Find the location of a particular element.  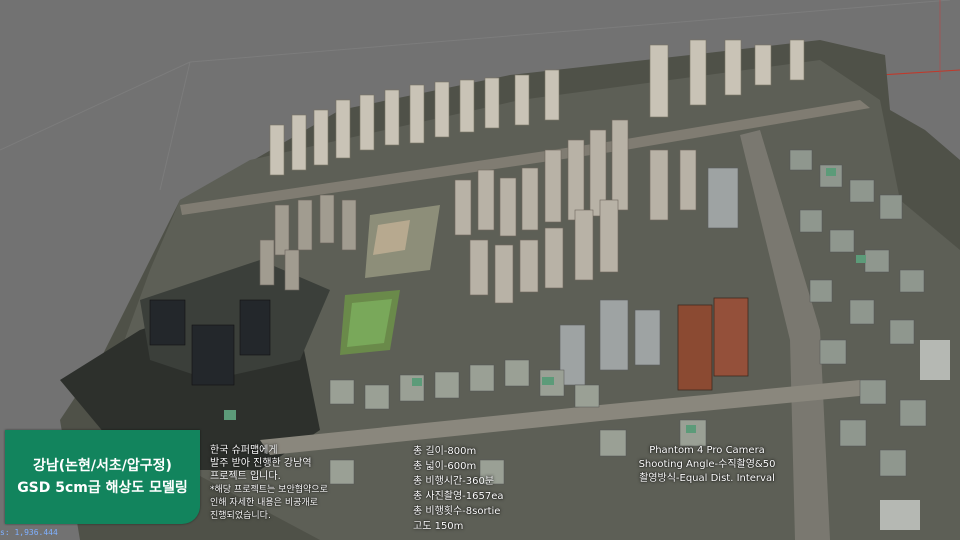

security-note-line1: *해당 프로젝트는 보안협약으로 is located at coordinates (269, 490).